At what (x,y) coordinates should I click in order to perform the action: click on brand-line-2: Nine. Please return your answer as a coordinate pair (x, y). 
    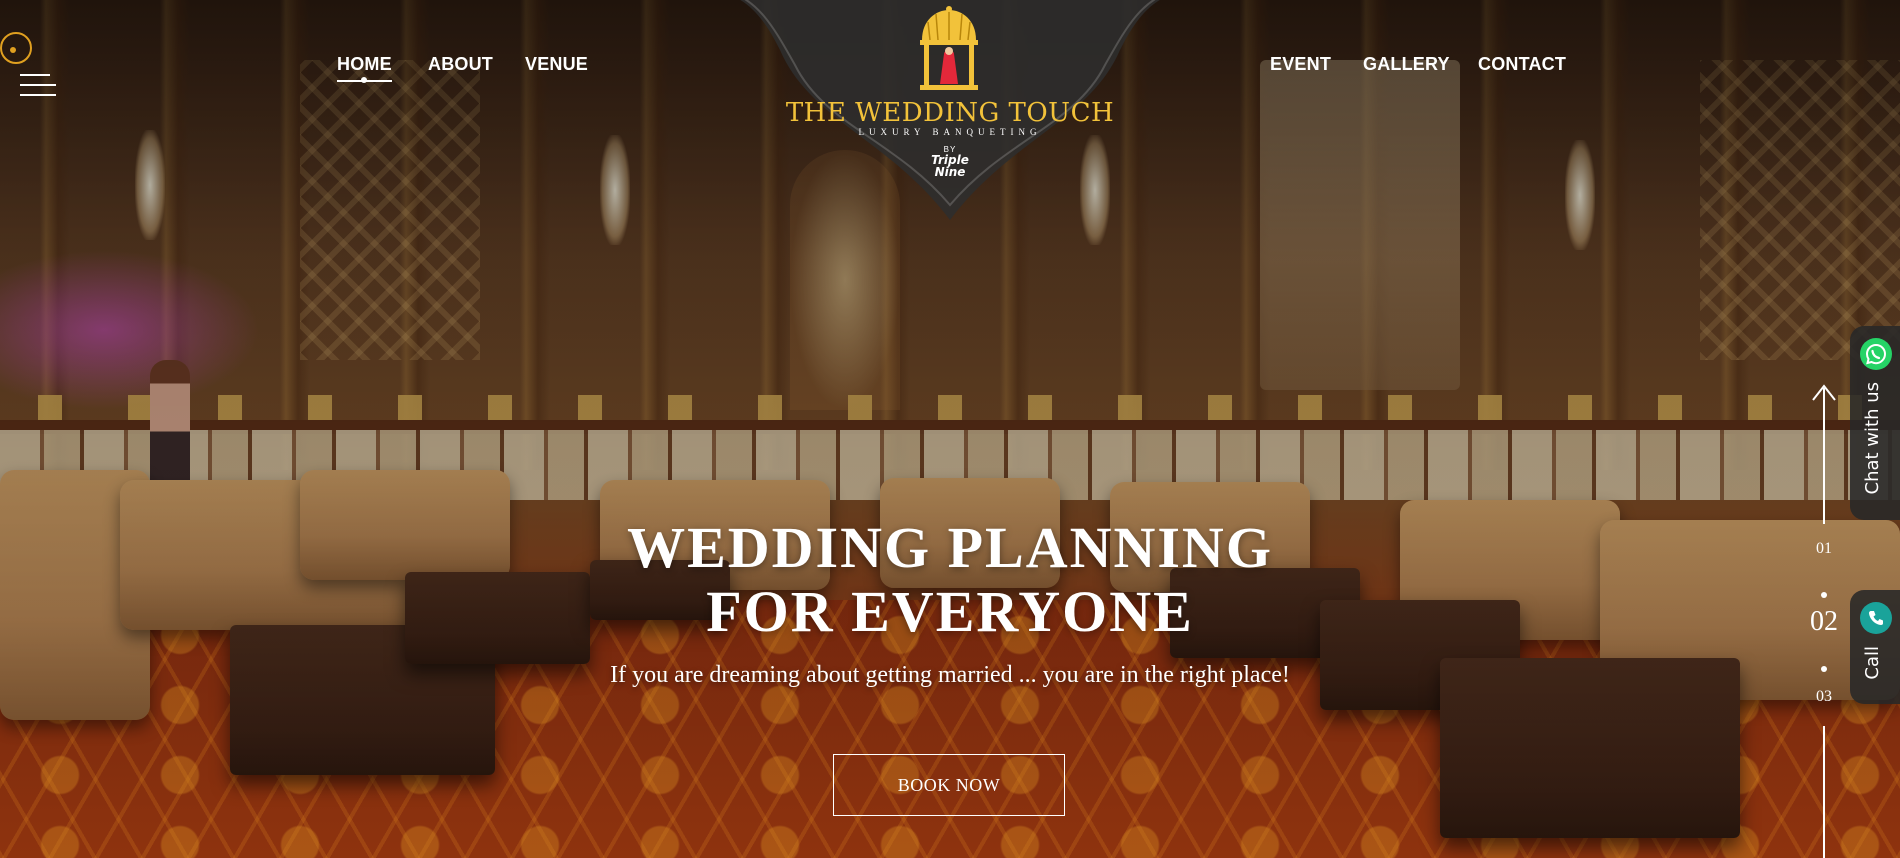
    Looking at the image, I should click on (950, 172).